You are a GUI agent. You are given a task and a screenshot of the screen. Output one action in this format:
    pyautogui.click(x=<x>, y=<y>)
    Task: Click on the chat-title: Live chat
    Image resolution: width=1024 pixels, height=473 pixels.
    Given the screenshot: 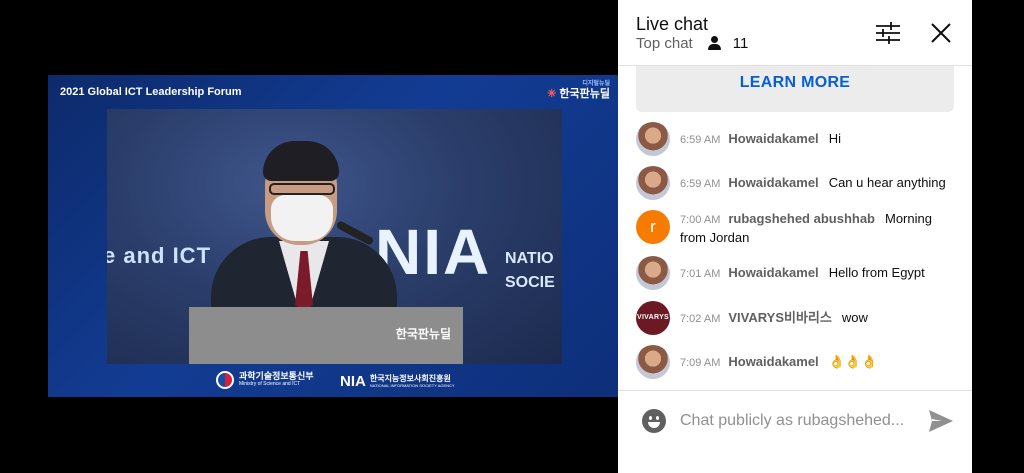 What is the action you would take?
    pyautogui.click(x=672, y=24)
    